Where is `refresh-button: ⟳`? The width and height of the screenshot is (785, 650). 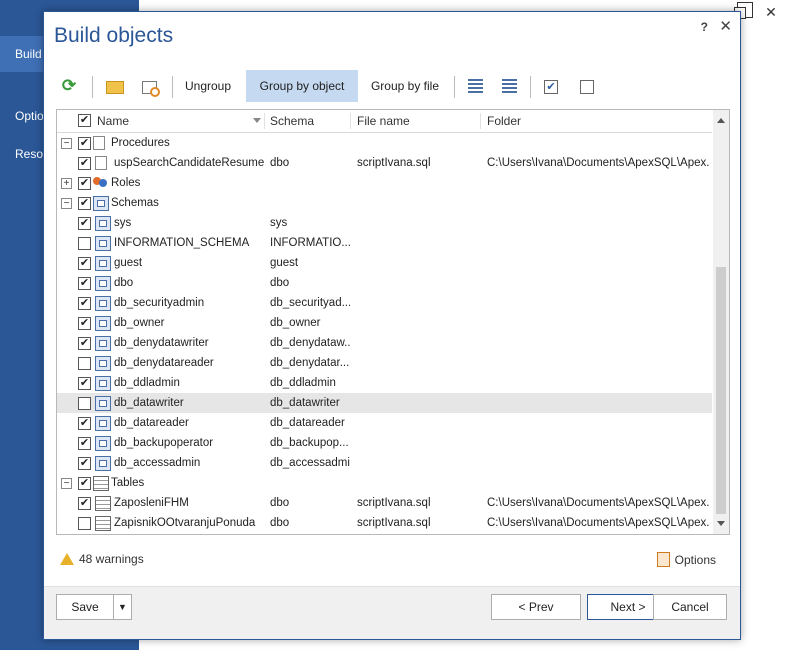 refresh-button: ⟳ is located at coordinates (69, 86).